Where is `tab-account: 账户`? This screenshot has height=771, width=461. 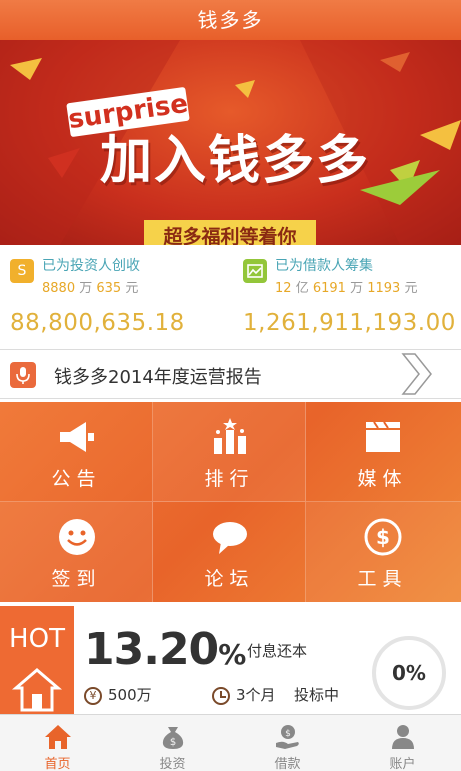
tab-account: 账户 is located at coordinates (403, 743).